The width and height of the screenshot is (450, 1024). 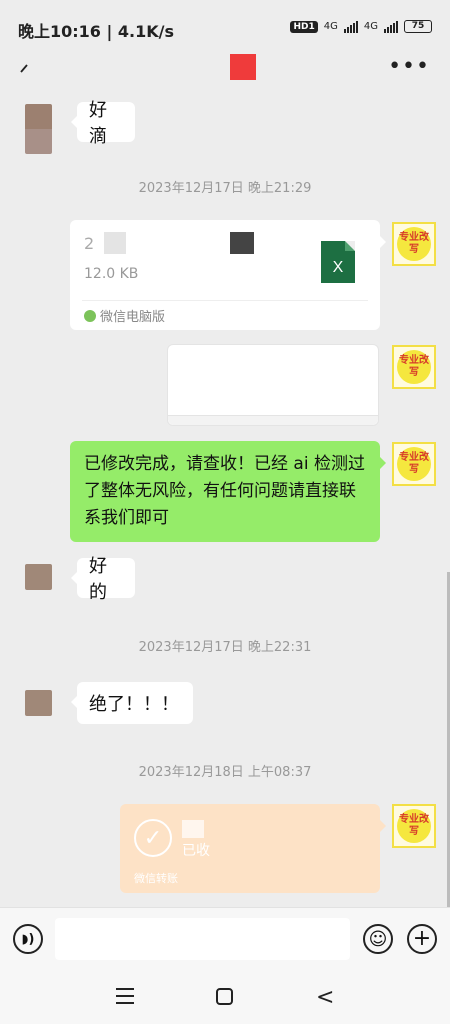 I want to click on system-nav-bar: <, so click(x=225, y=996).